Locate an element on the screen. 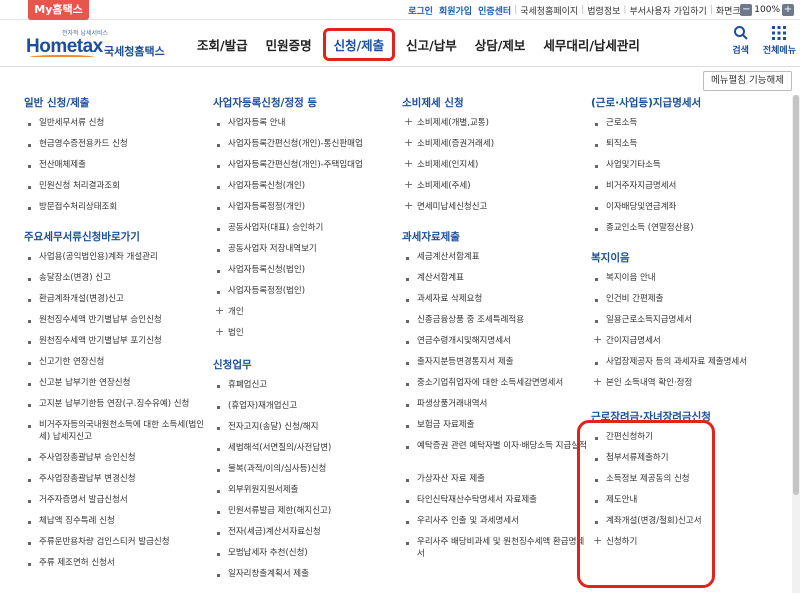  menu-item-expandable: 소비제세(개별,교통) is located at coordinates (494, 123).